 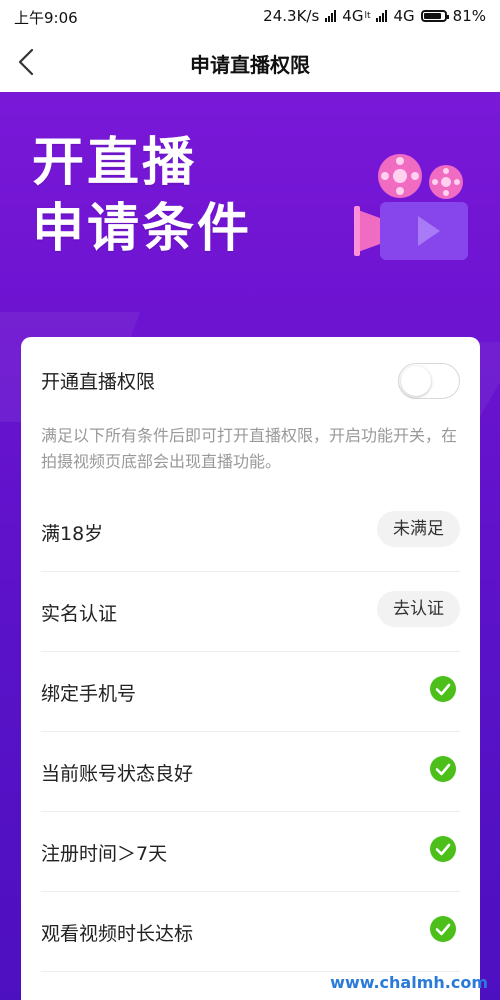 I want to click on verify-button: 去认证, so click(x=418, y=609).